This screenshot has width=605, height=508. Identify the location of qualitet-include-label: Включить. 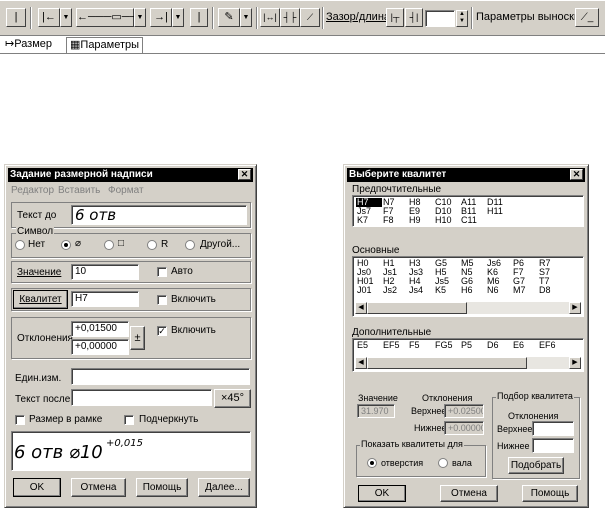
(193, 299).